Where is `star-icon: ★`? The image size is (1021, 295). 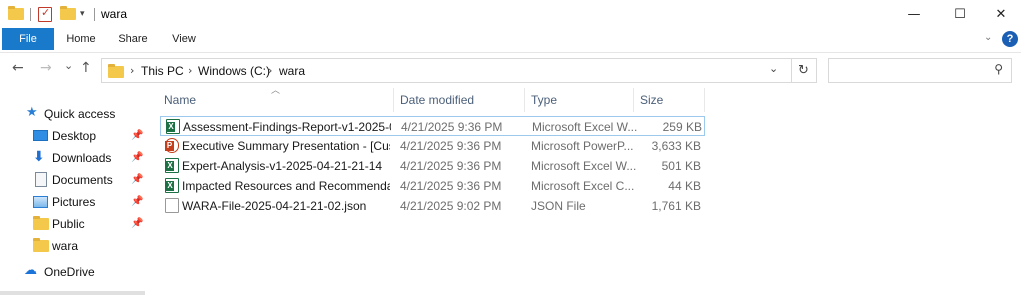
star-icon: ★ is located at coordinates (32, 112).